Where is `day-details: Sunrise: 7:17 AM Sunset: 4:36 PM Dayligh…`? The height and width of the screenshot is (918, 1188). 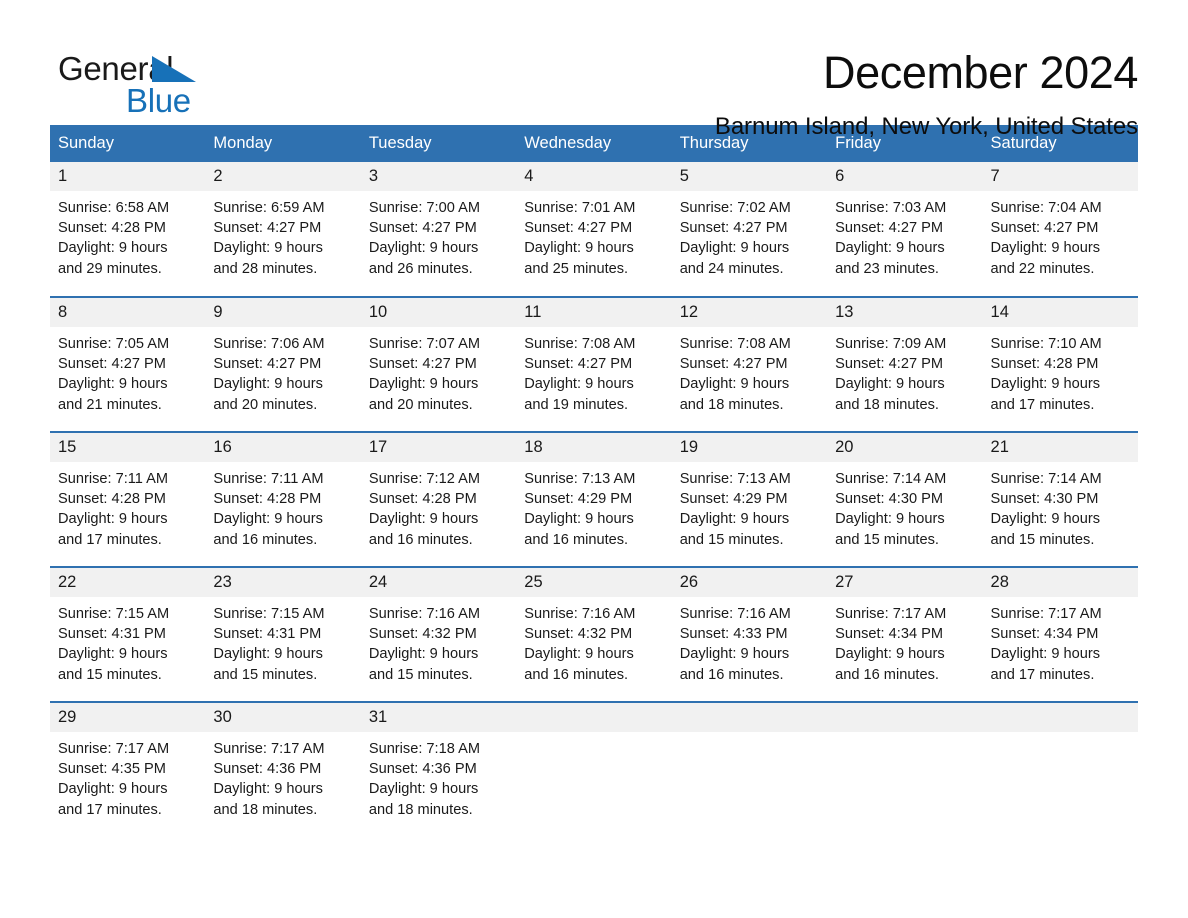
day-details: Sunrise: 7:17 AM Sunset: 4:36 PM Dayligh… is located at coordinates (282, 776).